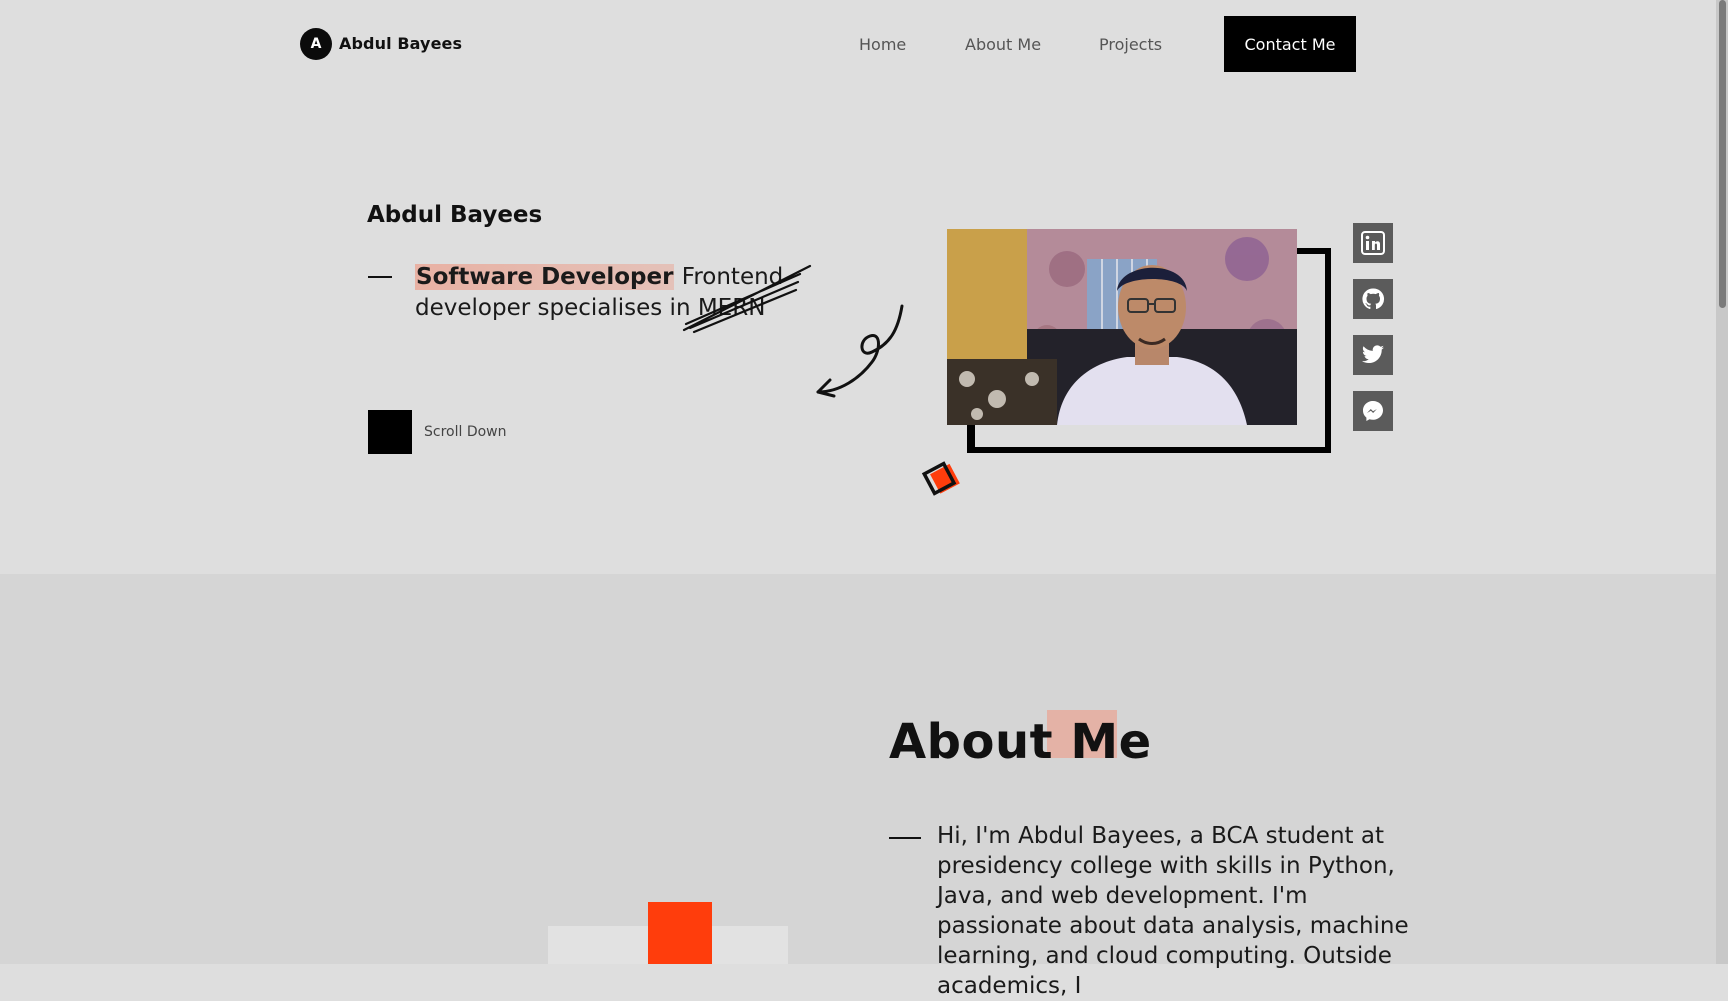 The image size is (1728, 1001). Describe the element at coordinates (1373, 243) in the screenshot. I see `linkedin-icon` at that location.